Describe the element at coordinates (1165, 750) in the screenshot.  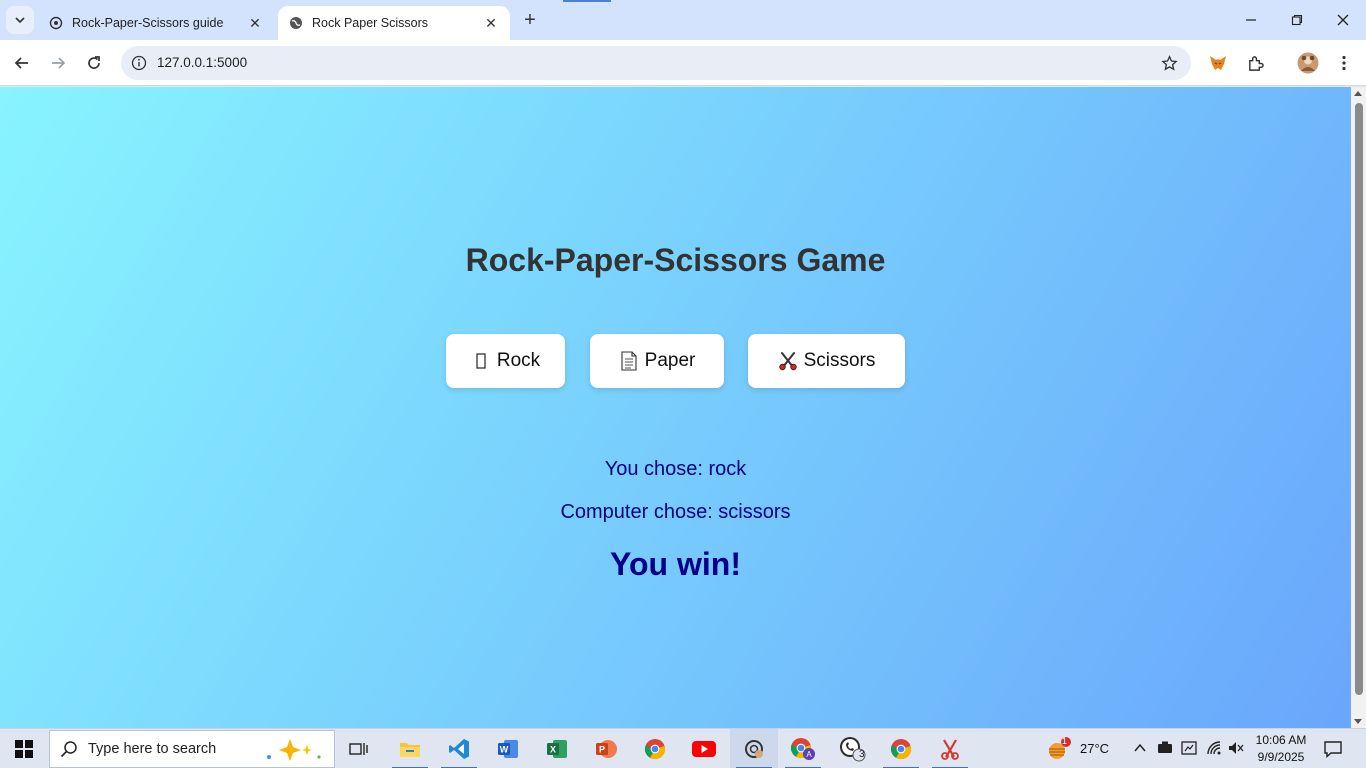
I see `device-icon` at that location.